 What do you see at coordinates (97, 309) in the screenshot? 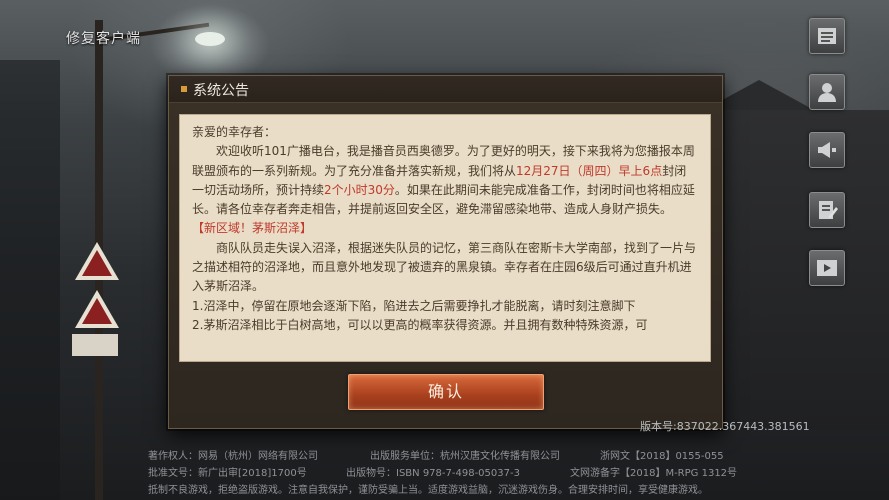
I see `deer-crossing-sign-icon` at bounding box center [97, 309].